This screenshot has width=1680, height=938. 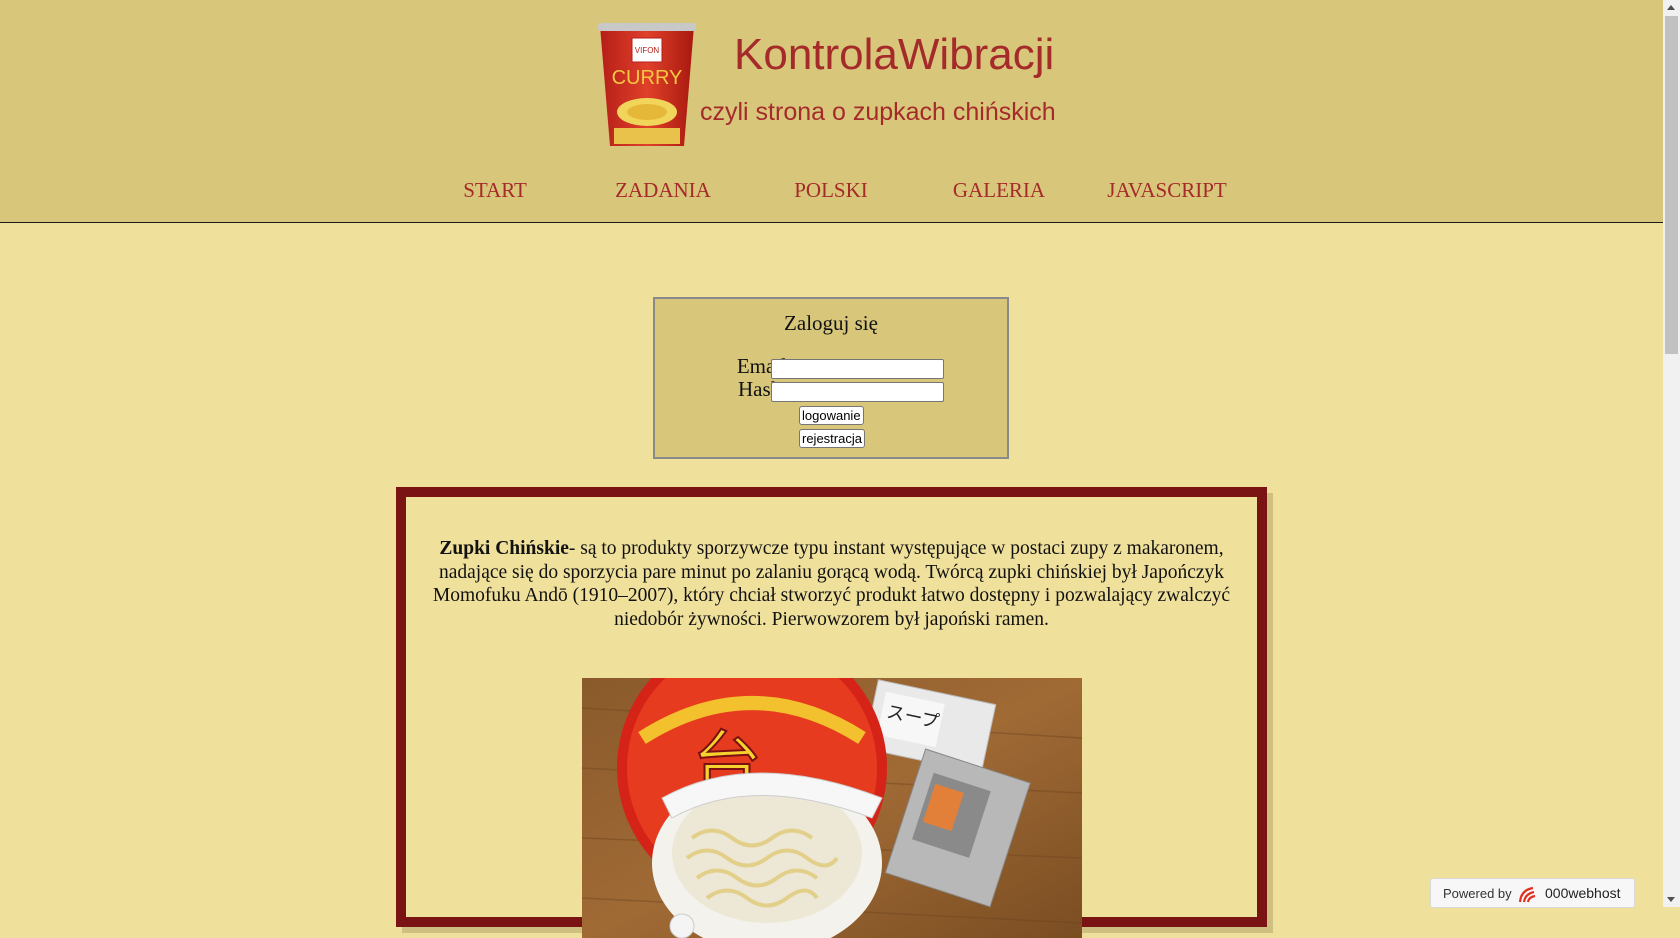 What do you see at coordinates (831, 323) in the screenshot?
I see `login-title: Zaloguj się` at bounding box center [831, 323].